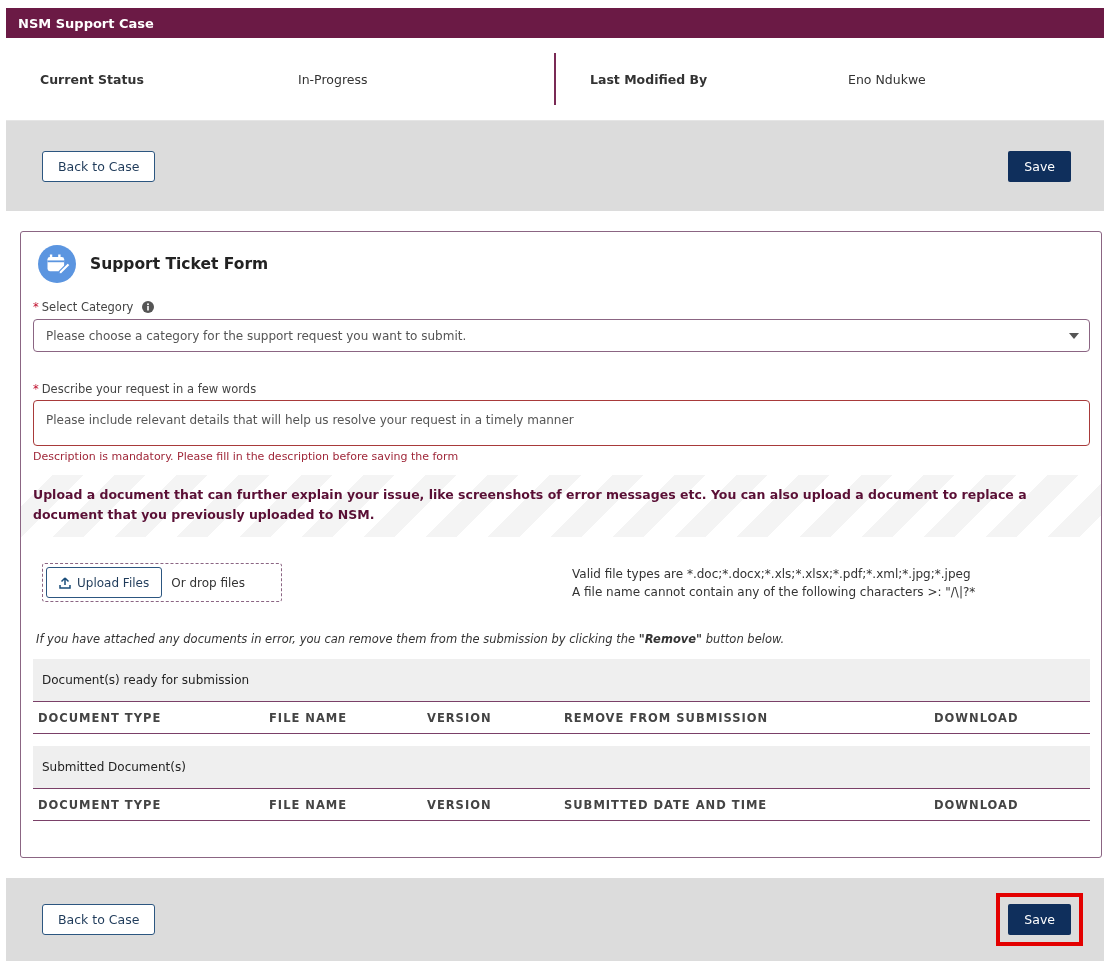 Image resolution: width=1110 pixels, height=963 pixels. I want to click on description-field: Please include relevant details that will help us resolve your request in a timely manner, so click(561, 423).